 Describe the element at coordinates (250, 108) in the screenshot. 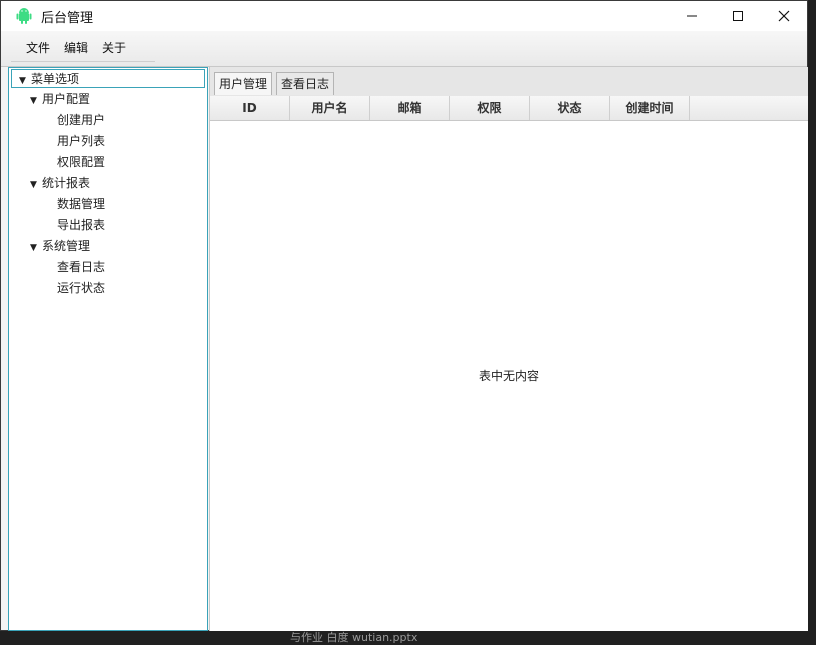

I see `column-header-id: ID` at that location.